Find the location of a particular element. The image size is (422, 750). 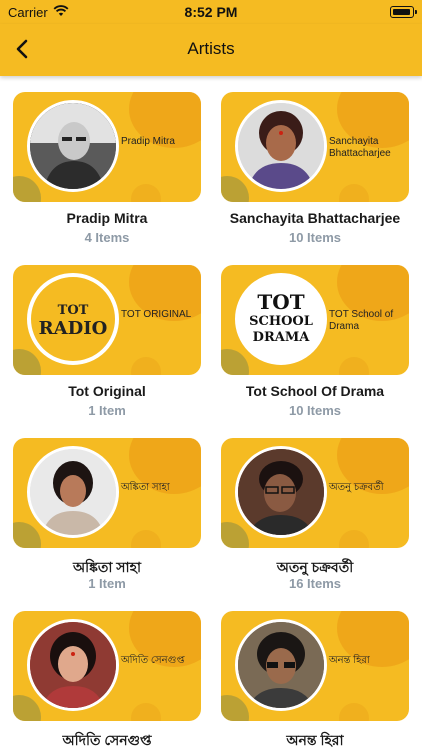

artist-card-ananta-hira: অনন্ত হিরা অনন্ত হিরা is located at coordinates (315, 672).